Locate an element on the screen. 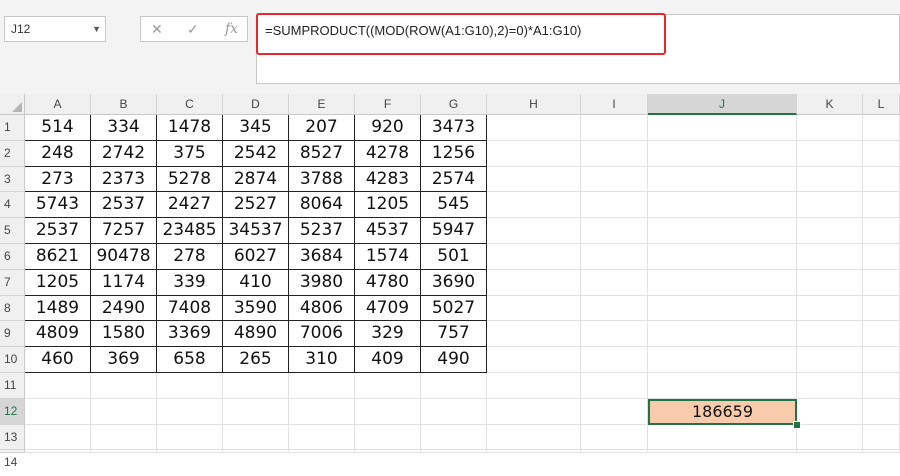 The width and height of the screenshot is (900, 476). row-header-2: 2 is located at coordinates (12, 153).